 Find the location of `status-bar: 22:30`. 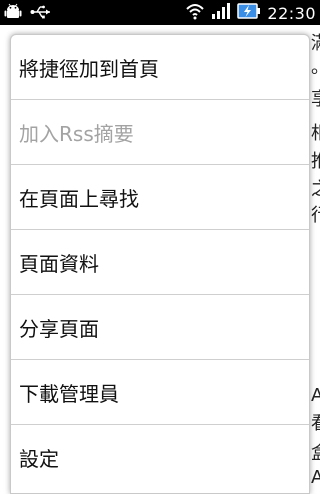

status-bar: 22:30 is located at coordinates (160, 12).